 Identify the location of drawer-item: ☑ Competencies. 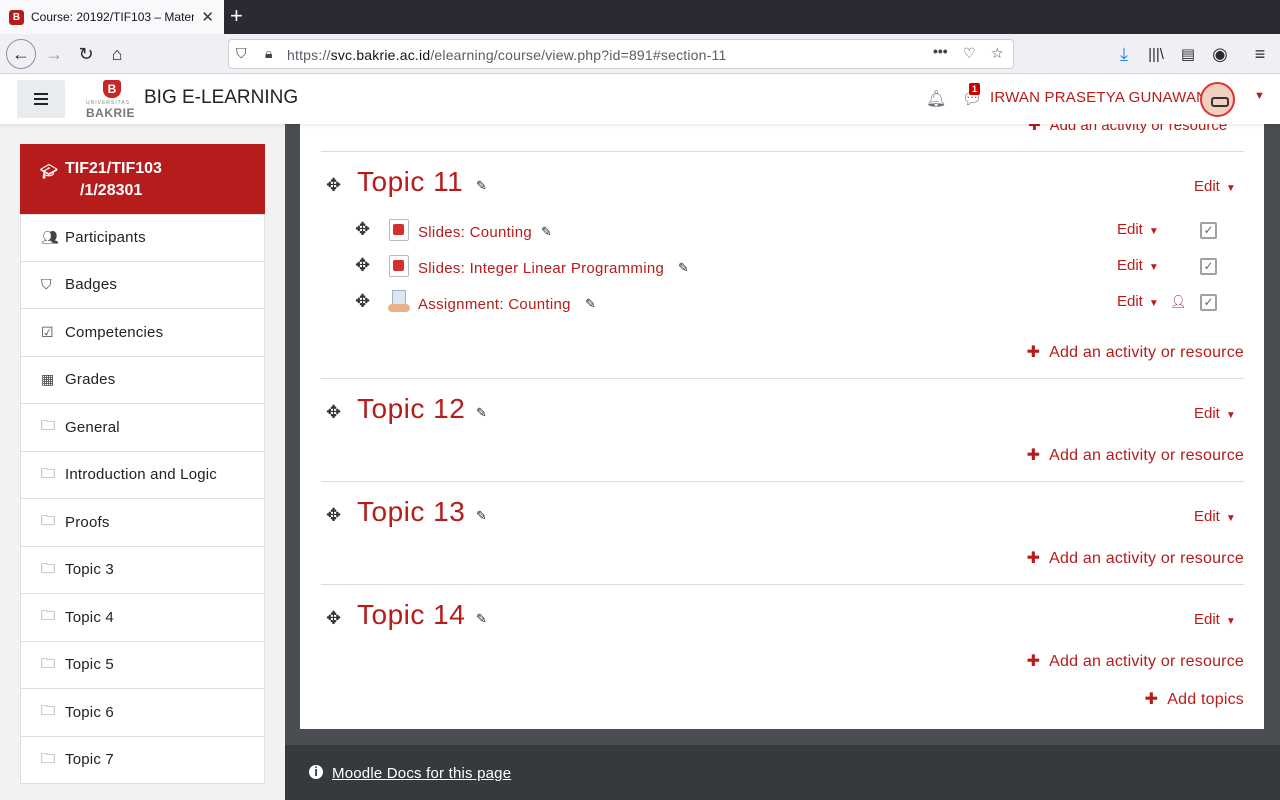
(142, 333).